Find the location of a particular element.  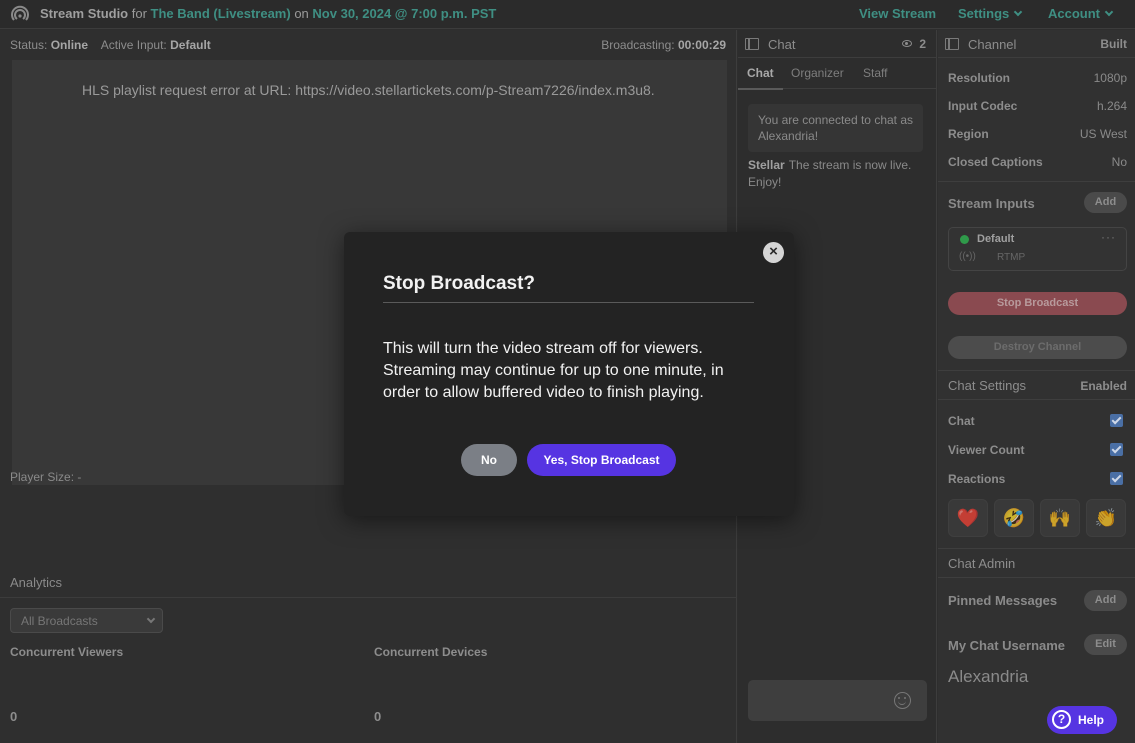

divider is located at coordinates (568, 302).